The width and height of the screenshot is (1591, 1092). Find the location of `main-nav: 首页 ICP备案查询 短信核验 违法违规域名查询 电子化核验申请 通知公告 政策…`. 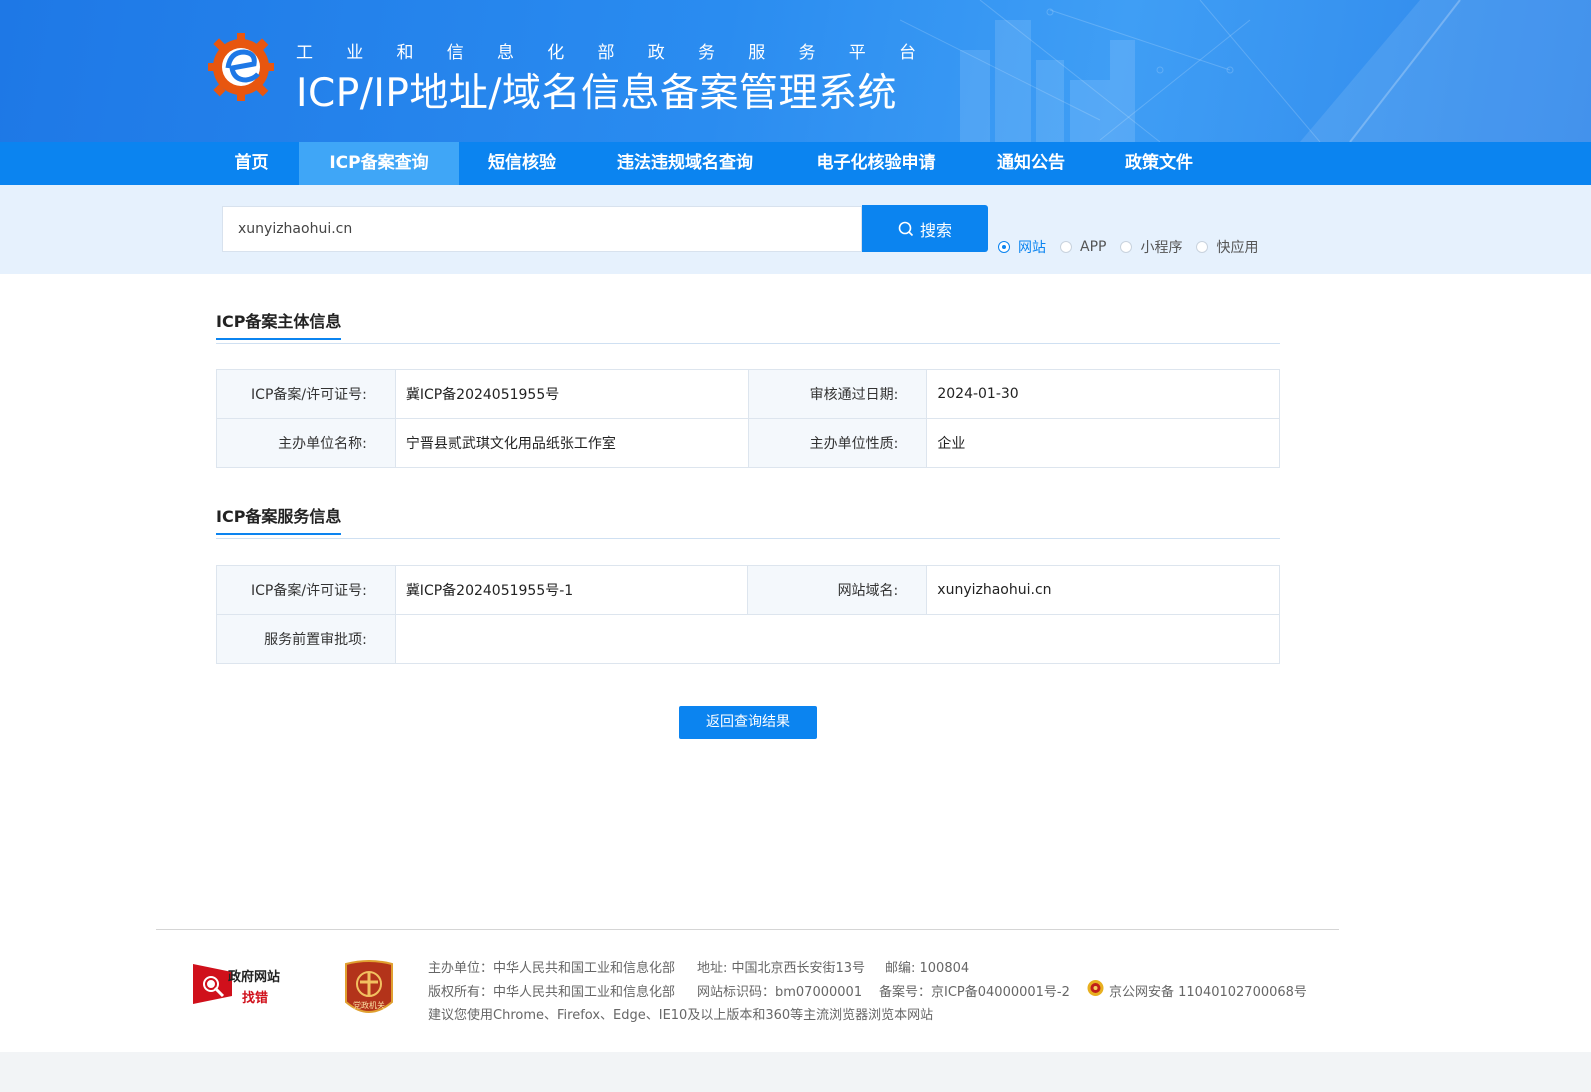

main-nav: 首页 ICP备案查询 短信核验 违法违规域名查询 电子化核验申请 通知公告 政策… is located at coordinates (795, 163).